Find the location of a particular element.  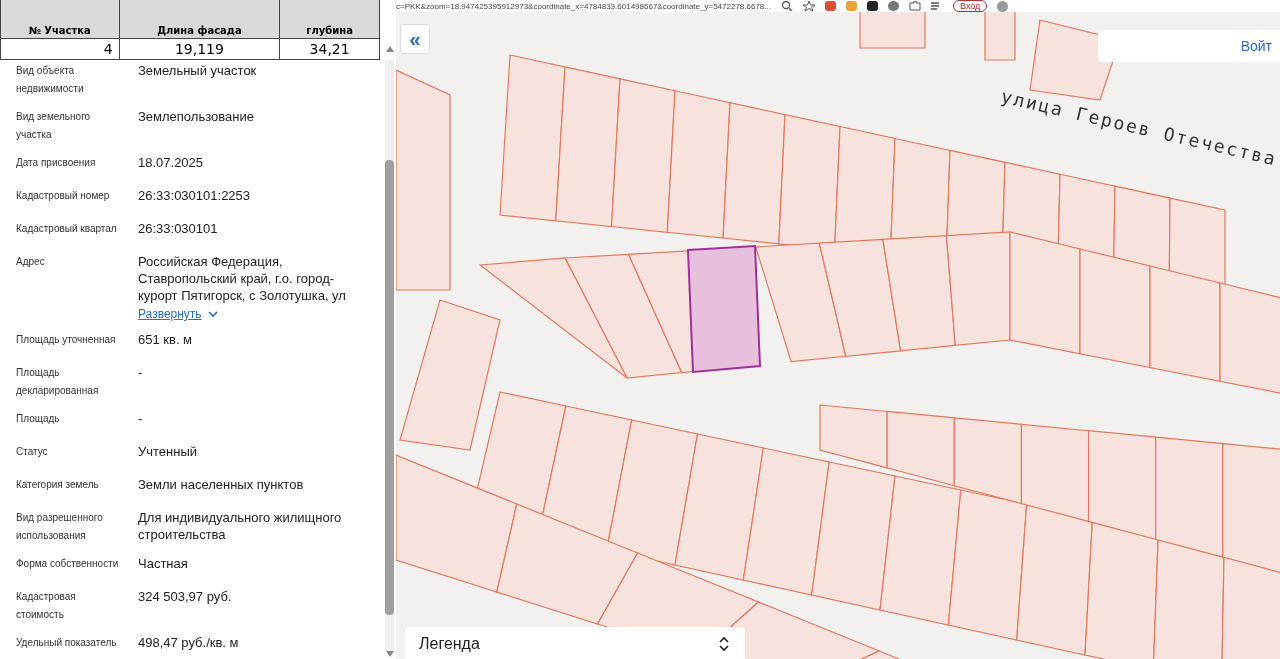

property-label: Вид земельного участка is located at coordinates (54, 126).